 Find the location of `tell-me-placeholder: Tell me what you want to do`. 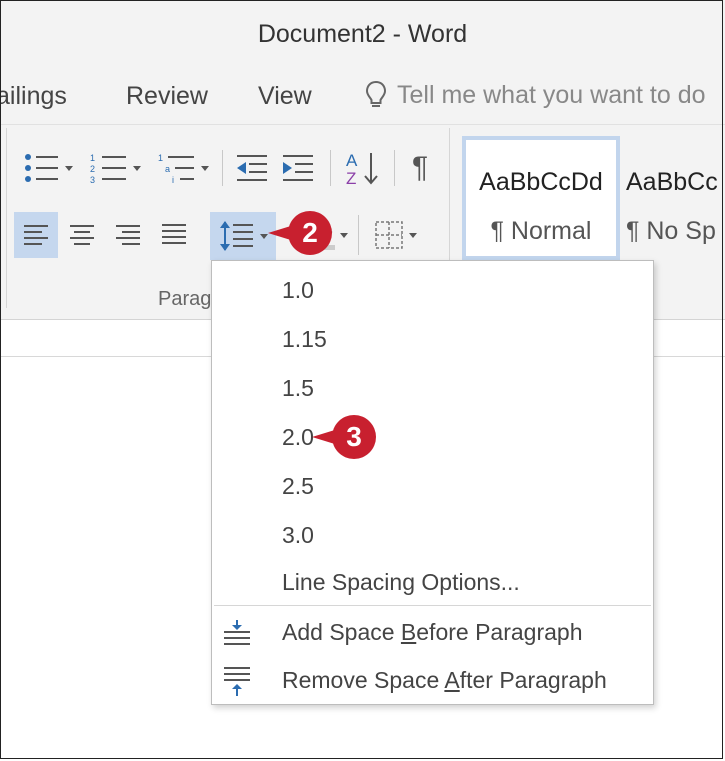

tell-me-placeholder: Tell me what you want to do is located at coordinates (551, 94).